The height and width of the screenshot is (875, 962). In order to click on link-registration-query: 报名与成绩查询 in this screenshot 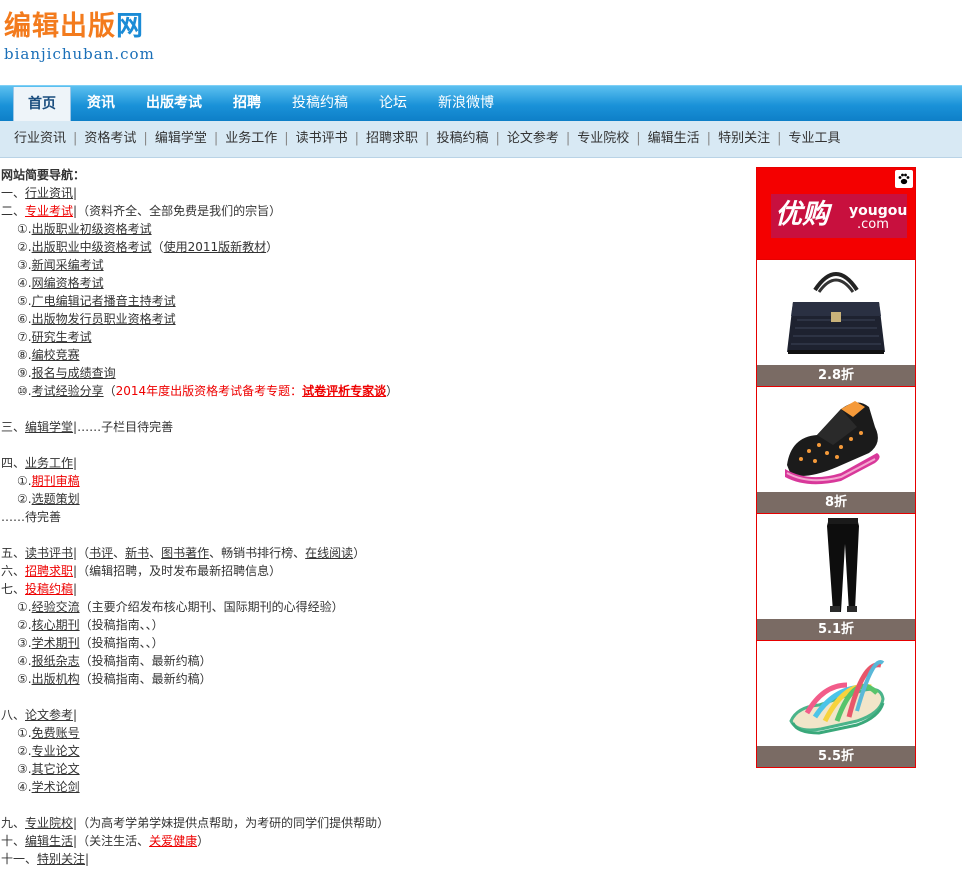, I will do `click(74, 373)`.